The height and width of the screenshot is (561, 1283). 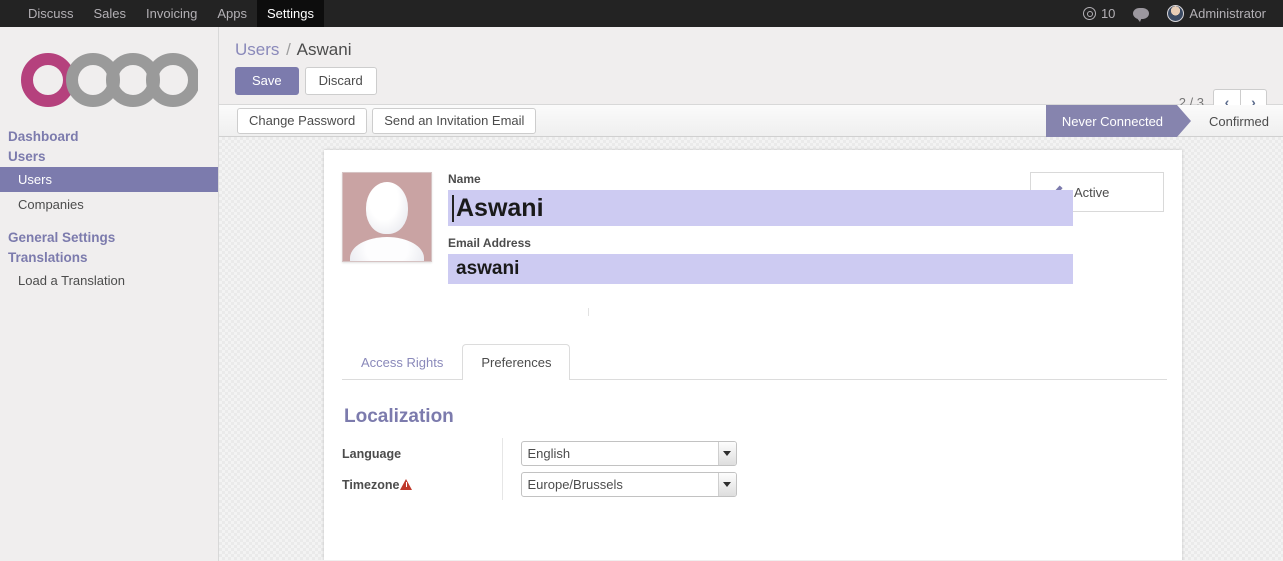 What do you see at coordinates (454, 120) in the screenshot?
I see `send-invitation-email-button: Send an Invitation Email` at bounding box center [454, 120].